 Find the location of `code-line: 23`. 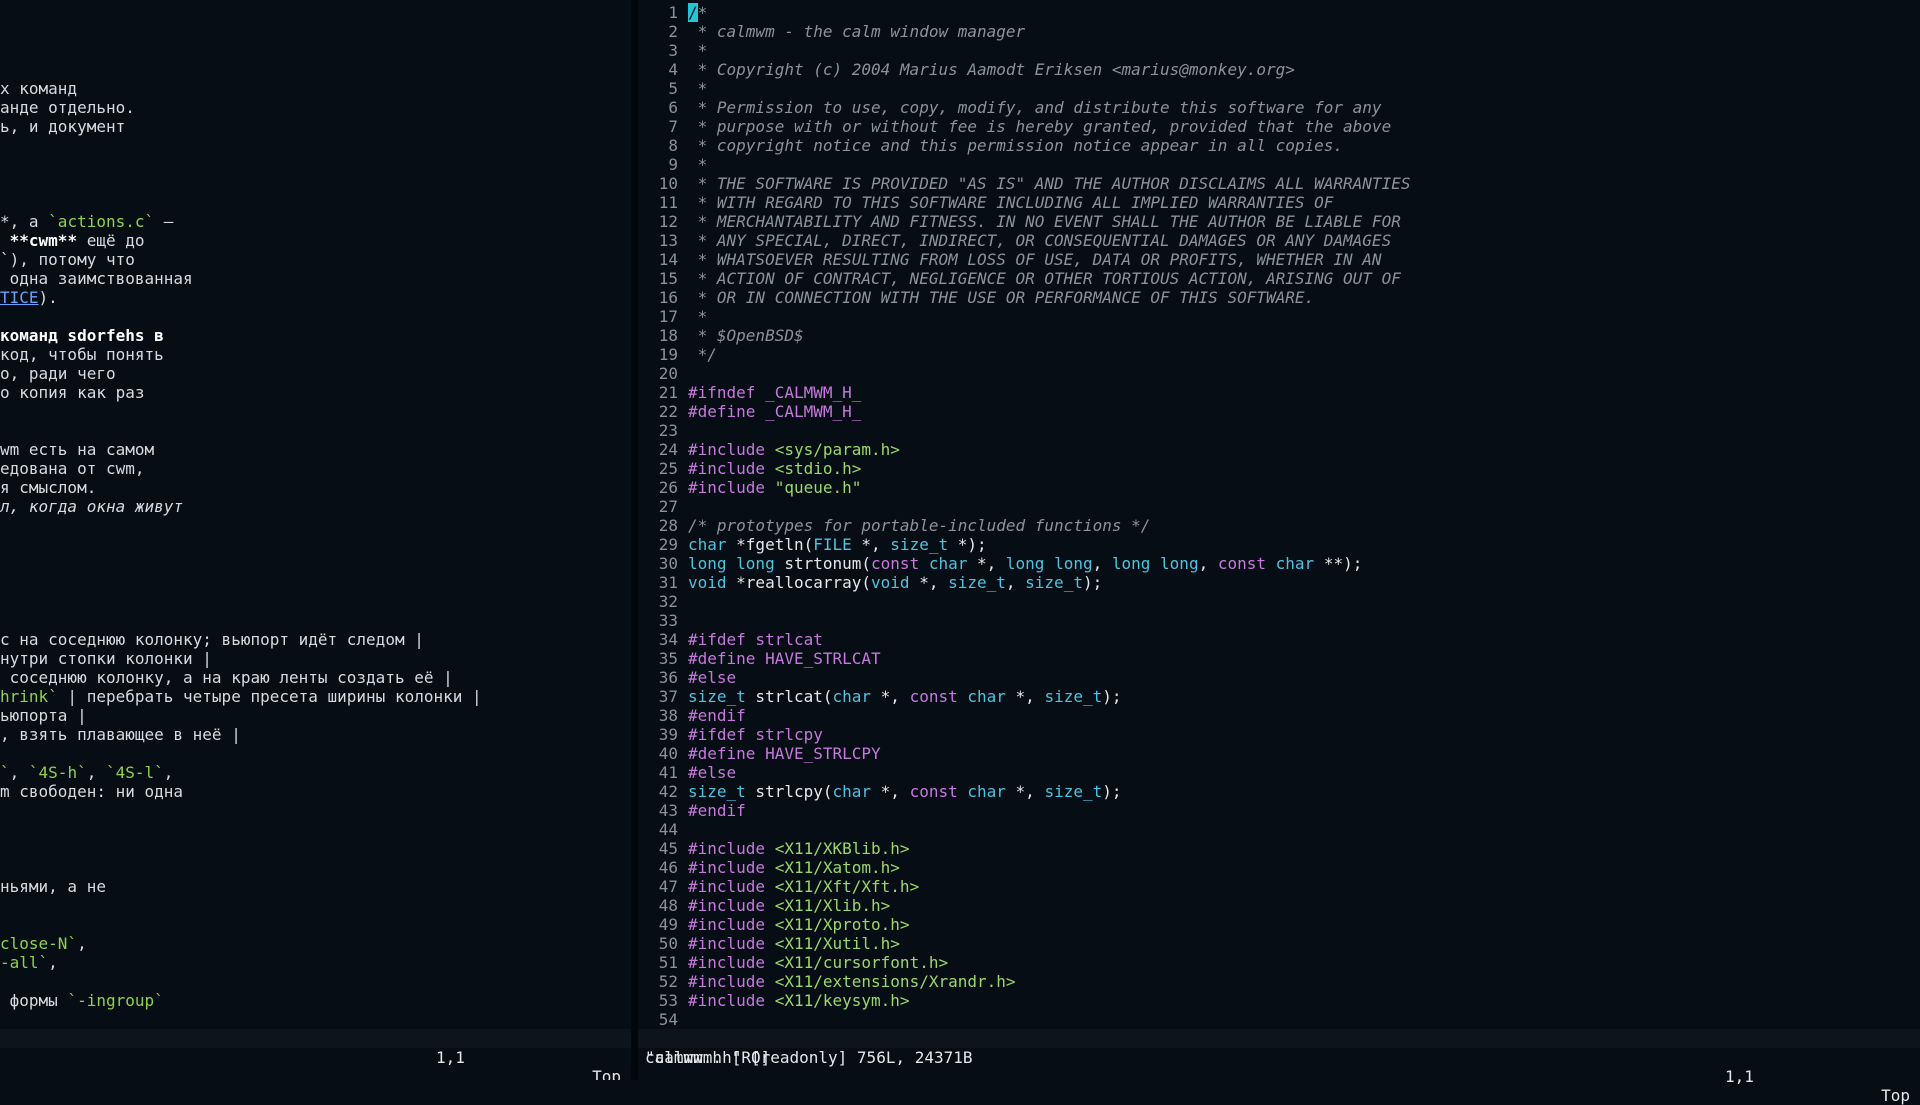

code-line: 23 is located at coordinates (1279, 430).